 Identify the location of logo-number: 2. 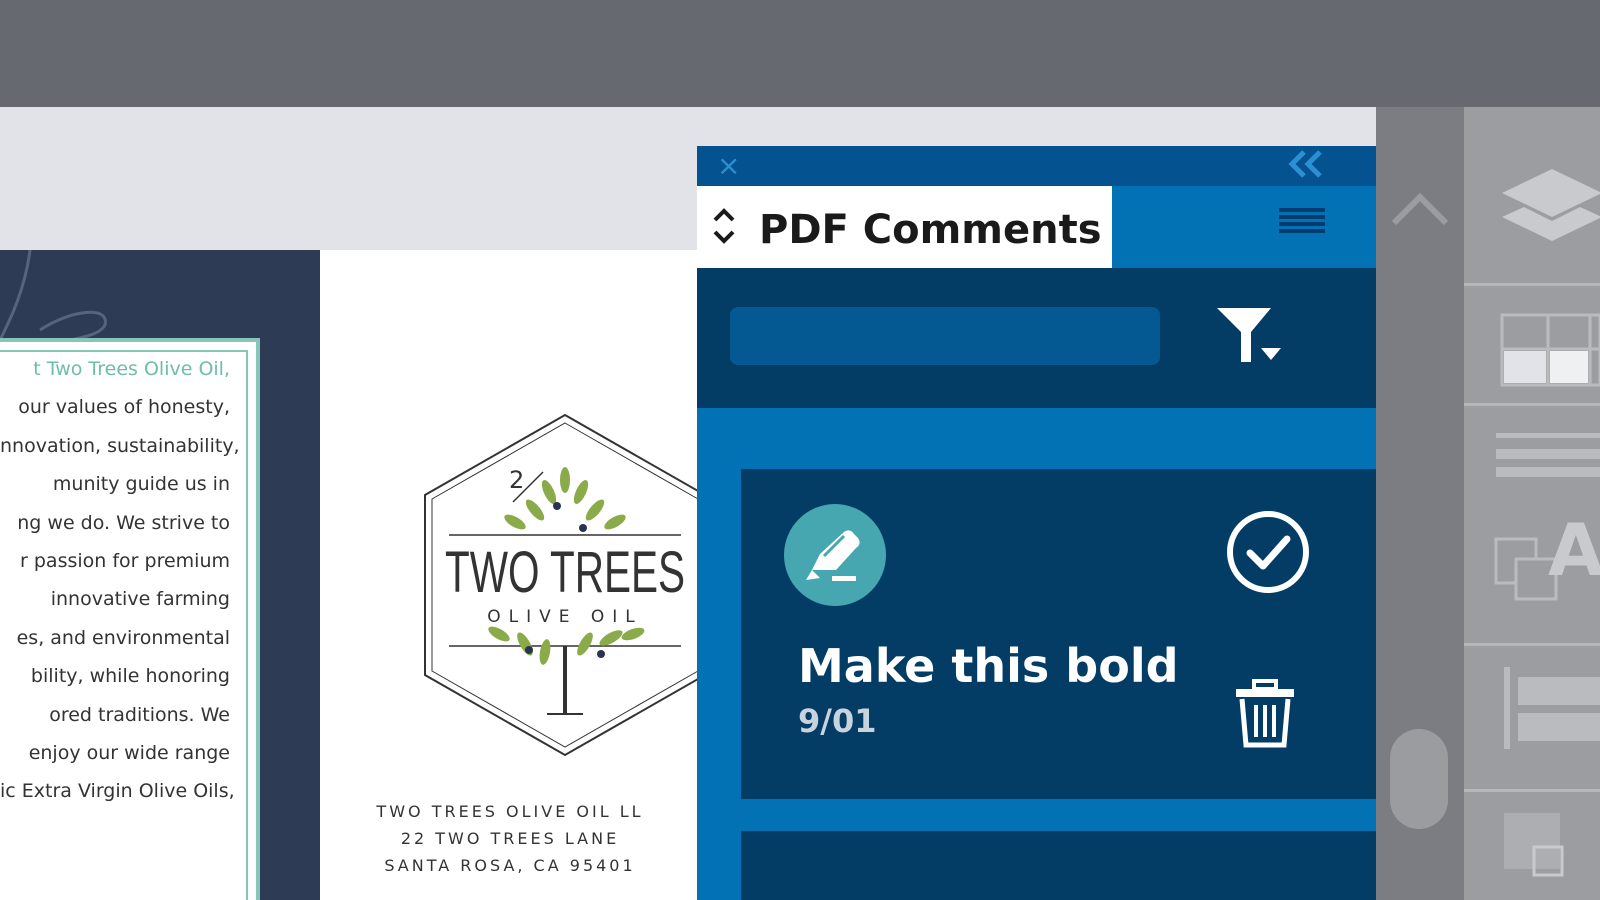
(516, 480).